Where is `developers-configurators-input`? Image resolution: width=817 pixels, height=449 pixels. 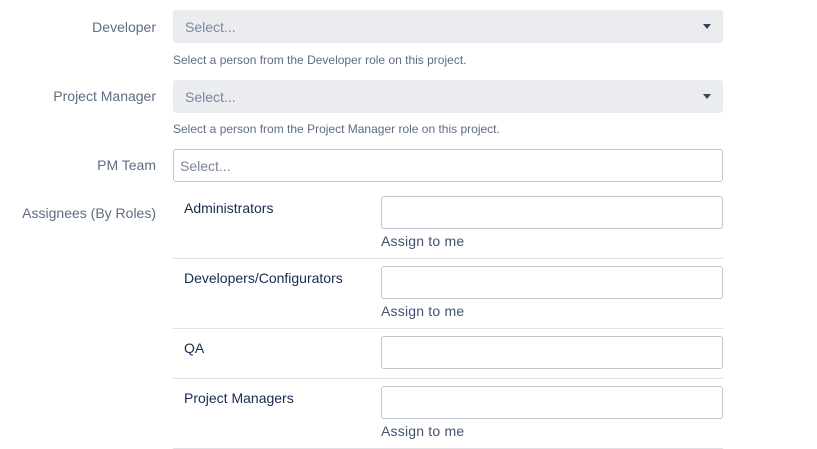
developers-configurators-input is located at coordinates (552, 282).